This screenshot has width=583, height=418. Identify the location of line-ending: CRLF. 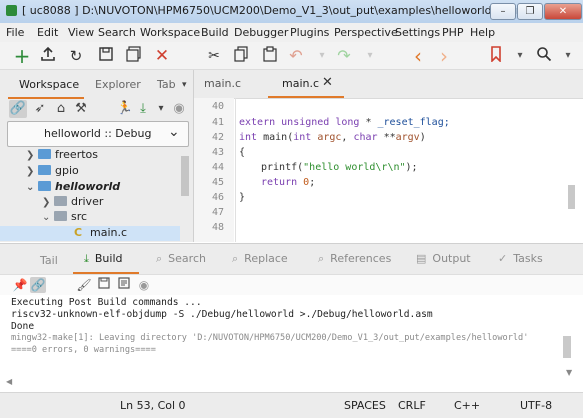
(412, 405).